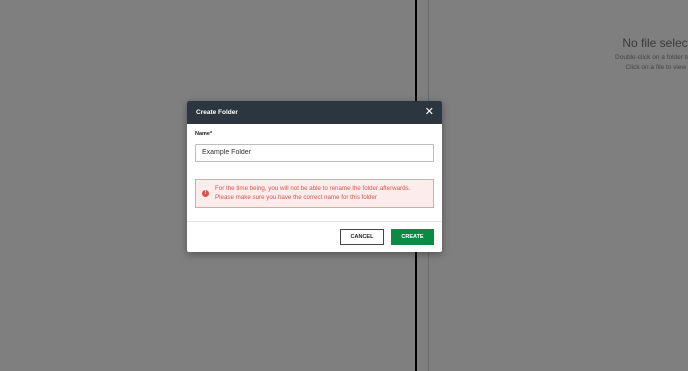 The image size is (688, 371). What do you see at coordinates (205, 193) in the screenshot?
I see `warning-icon: !` at bounding box center [205, 193].